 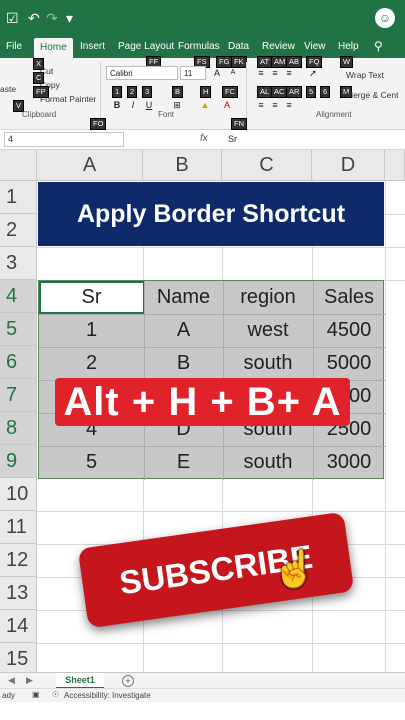 I want to click on tab-data: Data, so click(x=238, y=46).